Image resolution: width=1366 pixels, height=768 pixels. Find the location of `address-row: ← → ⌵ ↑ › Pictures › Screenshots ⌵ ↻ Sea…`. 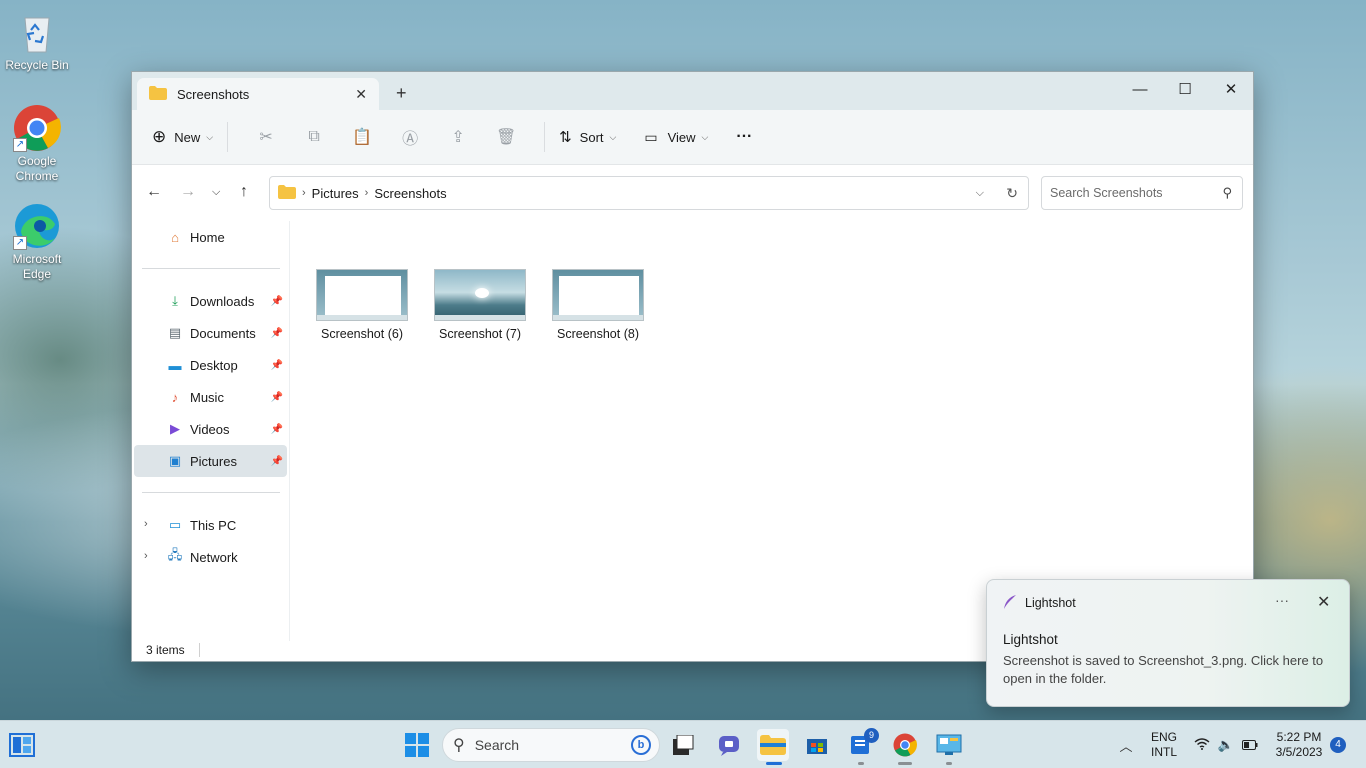

address-row: ← → ⌵ ↑ › Pictures › Screenshots ⌵ ↻ Sea… is located at coordinates (692, 193).